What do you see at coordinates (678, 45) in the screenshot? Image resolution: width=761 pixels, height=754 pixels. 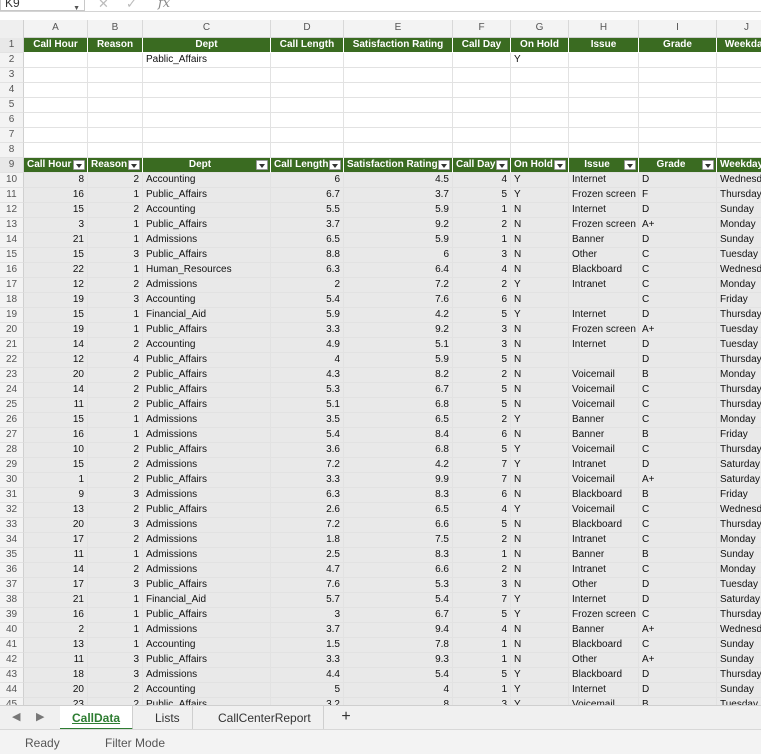 I see `header-cell: Grade` at bounding box center [678, 45].